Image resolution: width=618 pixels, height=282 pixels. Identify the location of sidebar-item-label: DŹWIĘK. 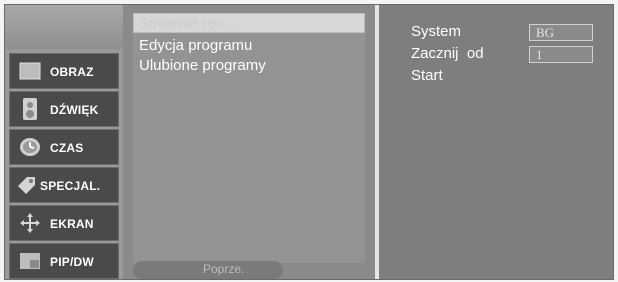
(74, 110).